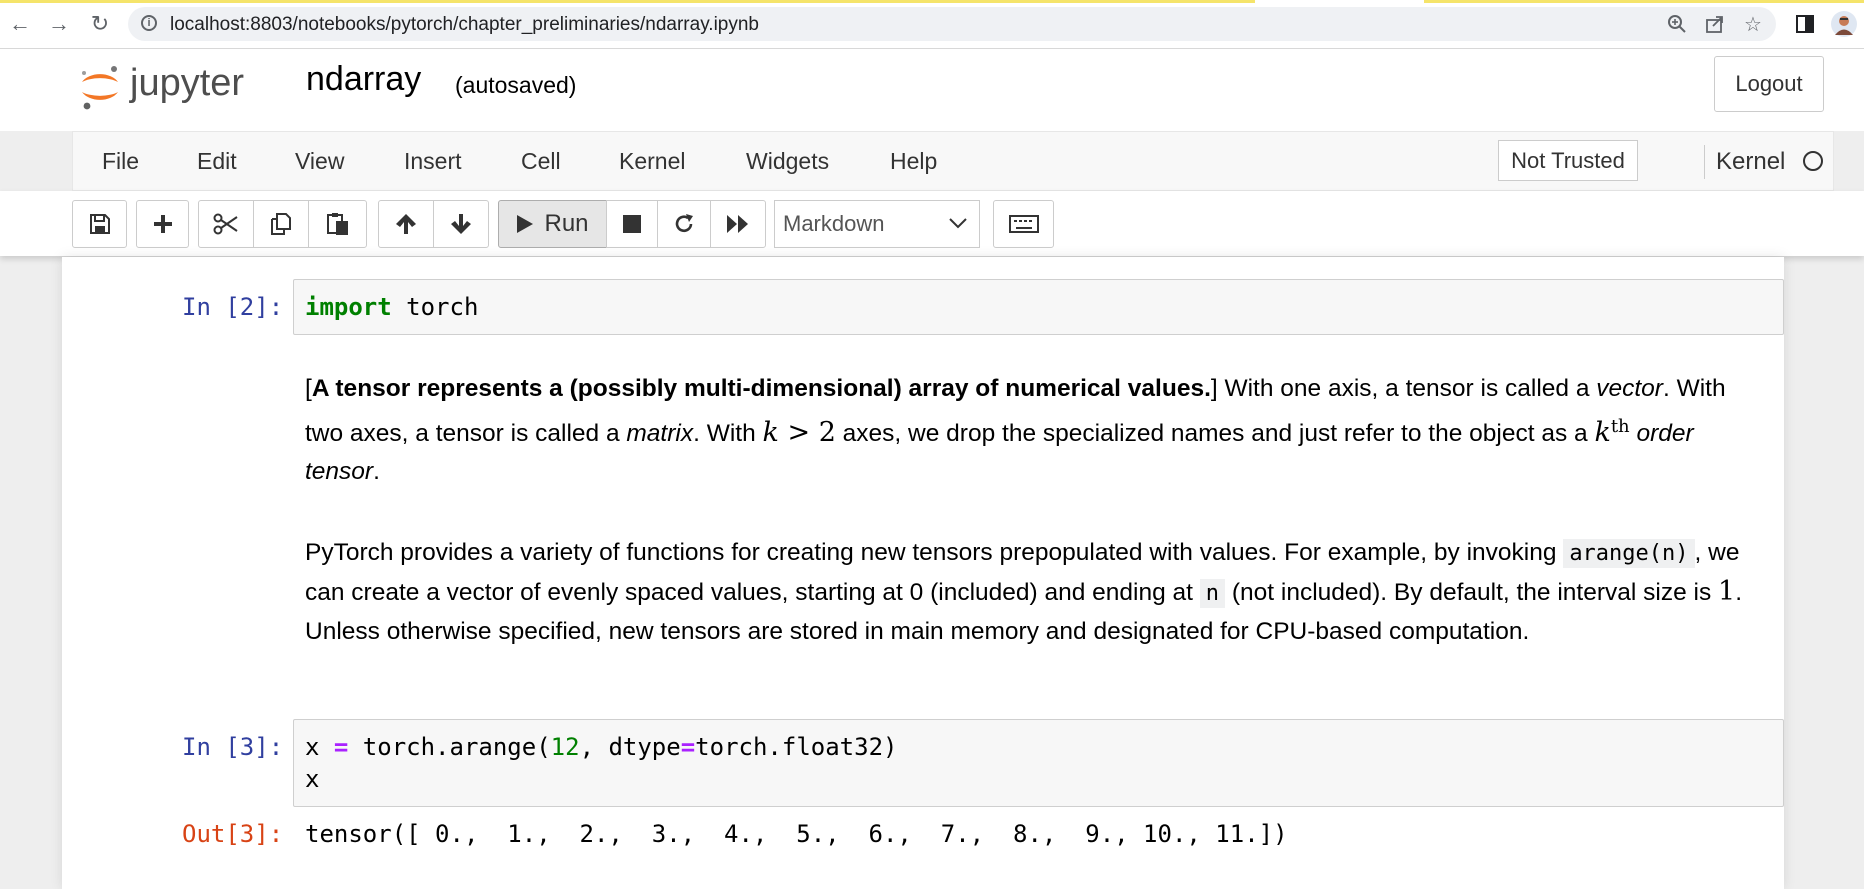 Image resolution: width=1864 pixels, height=889 pixels. I want to click on autosave-status: (autosaved), so click(516, 85).